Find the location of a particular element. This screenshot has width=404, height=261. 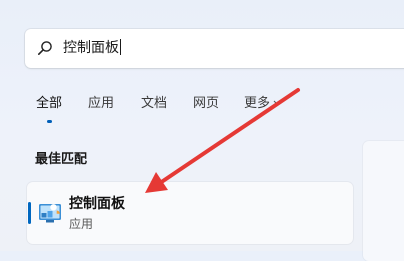

chevron-down-icon is located at coordinates (277, 103).